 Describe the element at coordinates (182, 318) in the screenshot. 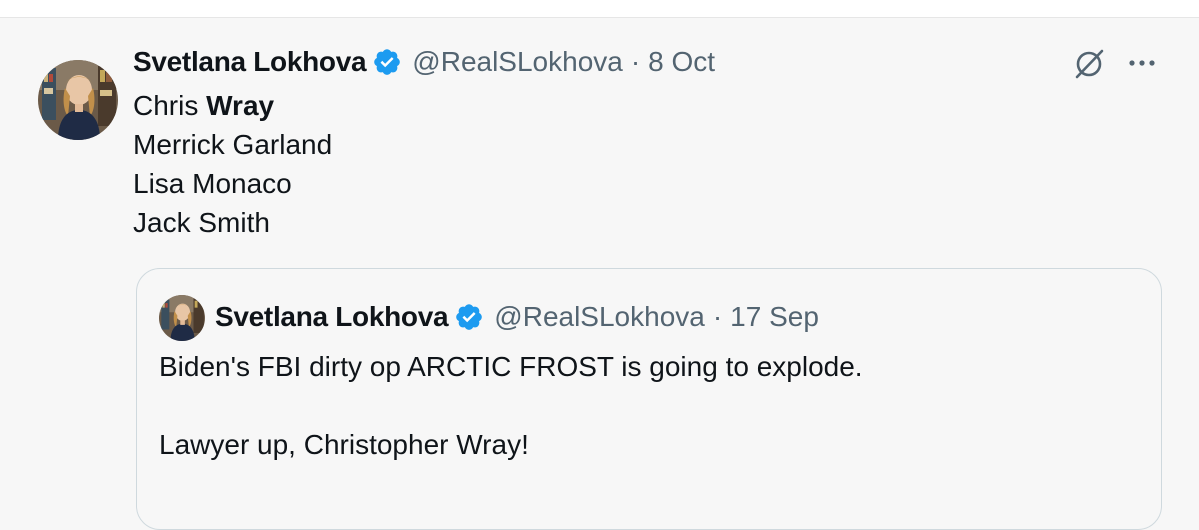

I see `quoted-author-avatar` at that location.